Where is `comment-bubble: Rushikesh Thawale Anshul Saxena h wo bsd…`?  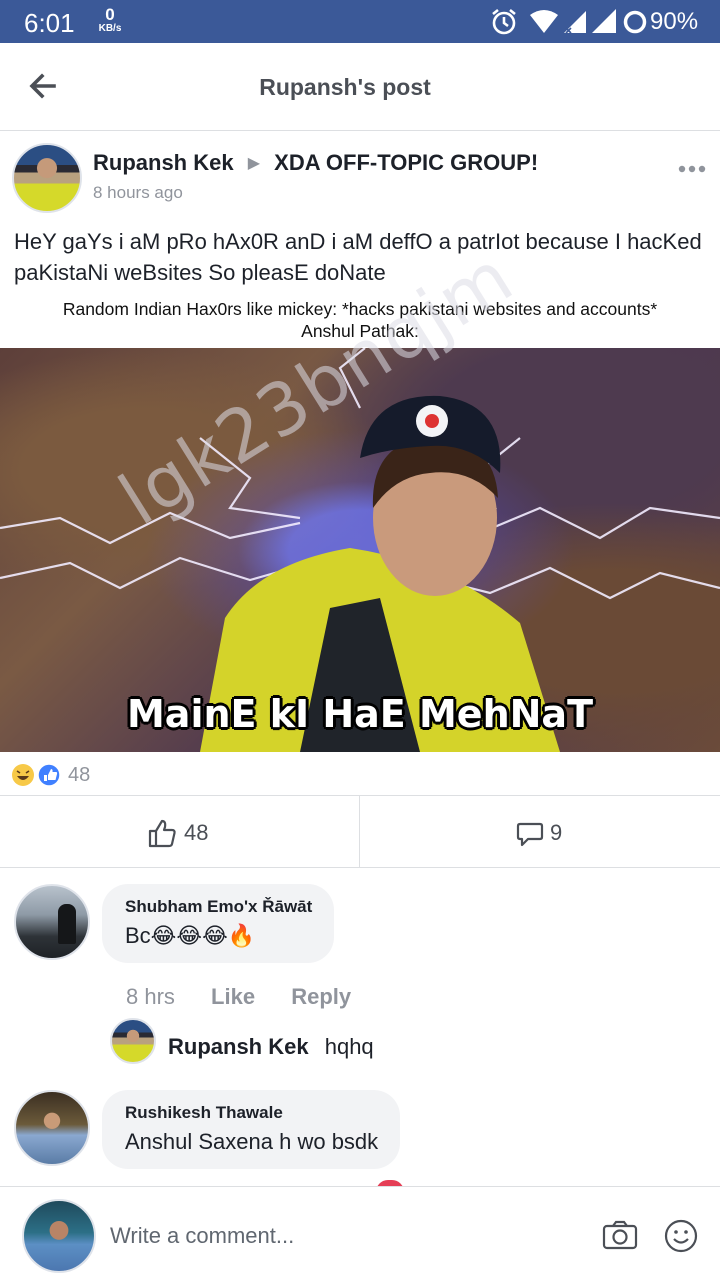 comment-bubble: Rushikesh Thawale Anshul Saxena h wo bsd… is located at coordinates (251, 1129).